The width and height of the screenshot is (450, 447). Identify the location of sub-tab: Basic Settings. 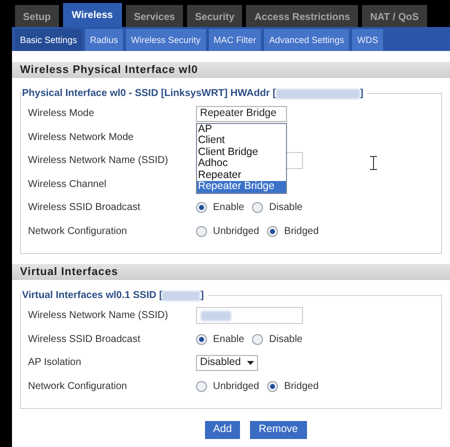
(48, 40).